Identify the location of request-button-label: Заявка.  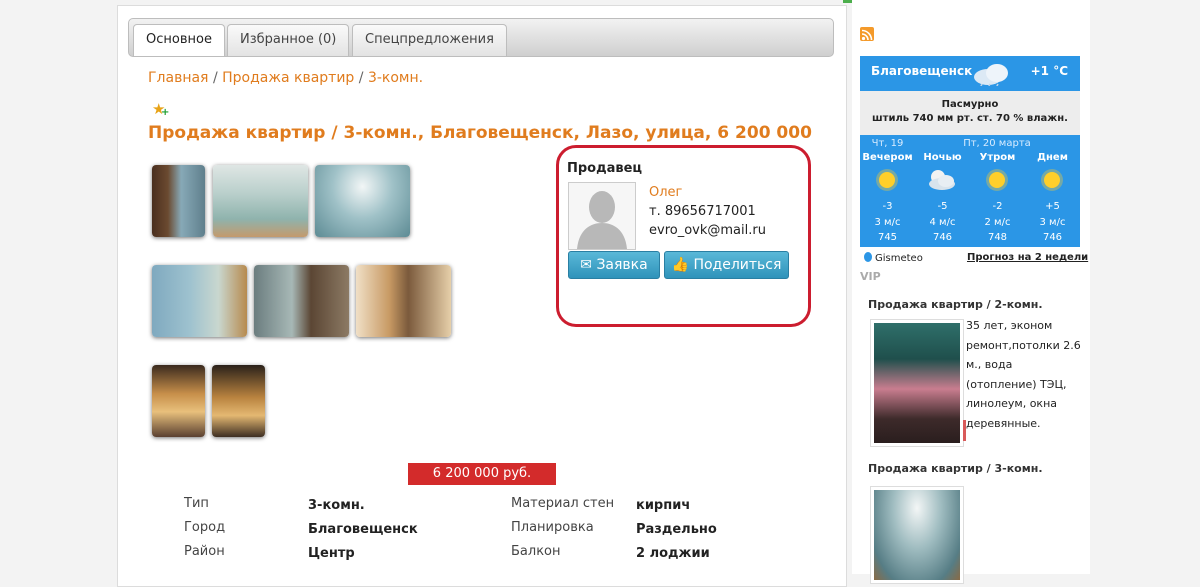
(622, 265).